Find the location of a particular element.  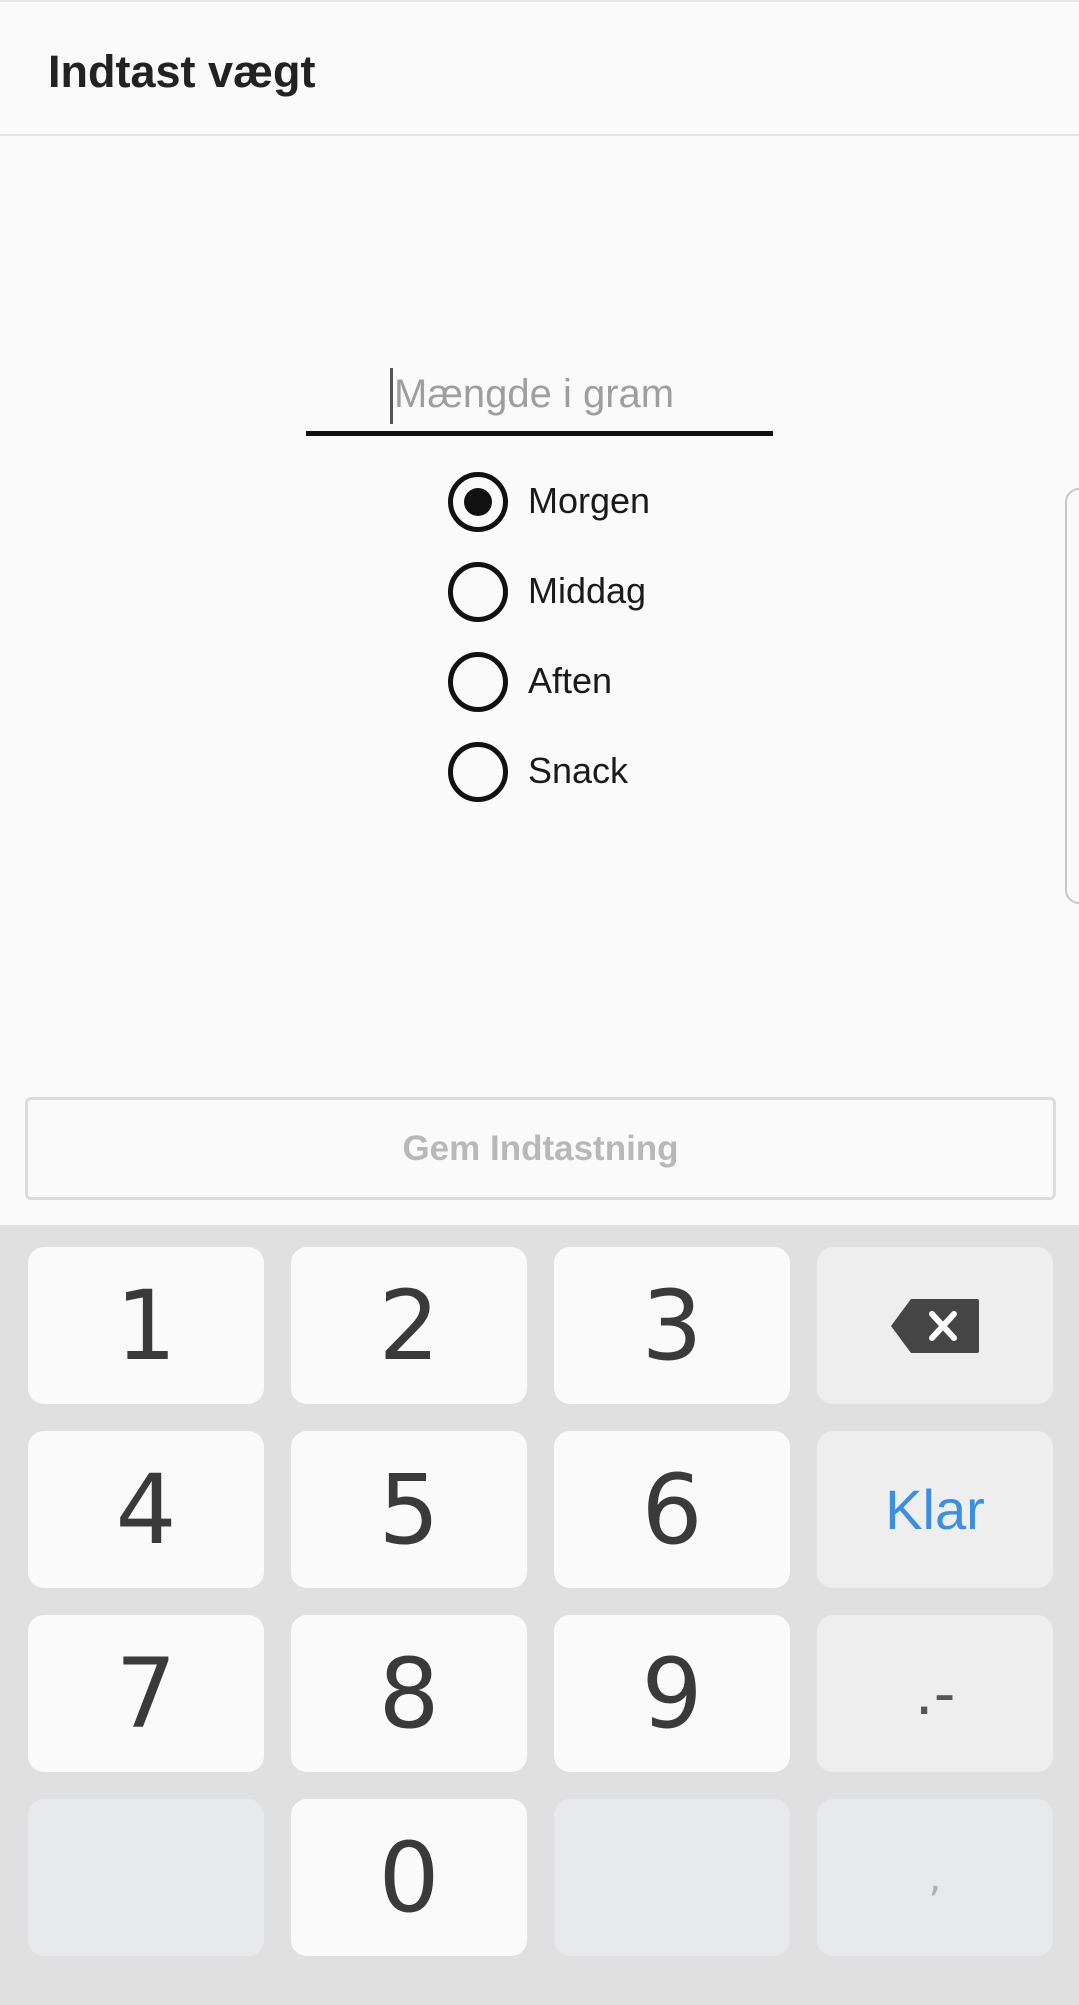

key-label: 9 is located at coordinates (672, 1693).